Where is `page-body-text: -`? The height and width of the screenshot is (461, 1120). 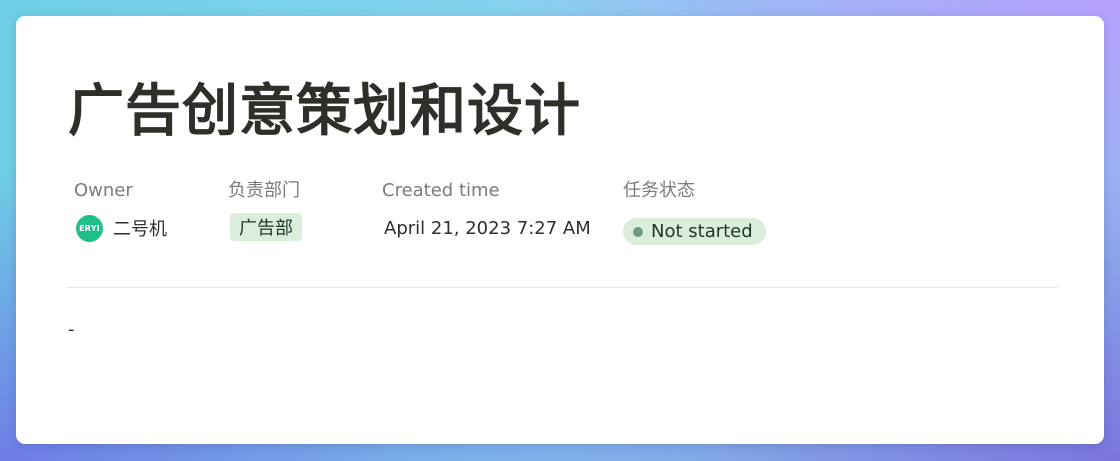 page-body-text: - is located at coordinates (71, 329).